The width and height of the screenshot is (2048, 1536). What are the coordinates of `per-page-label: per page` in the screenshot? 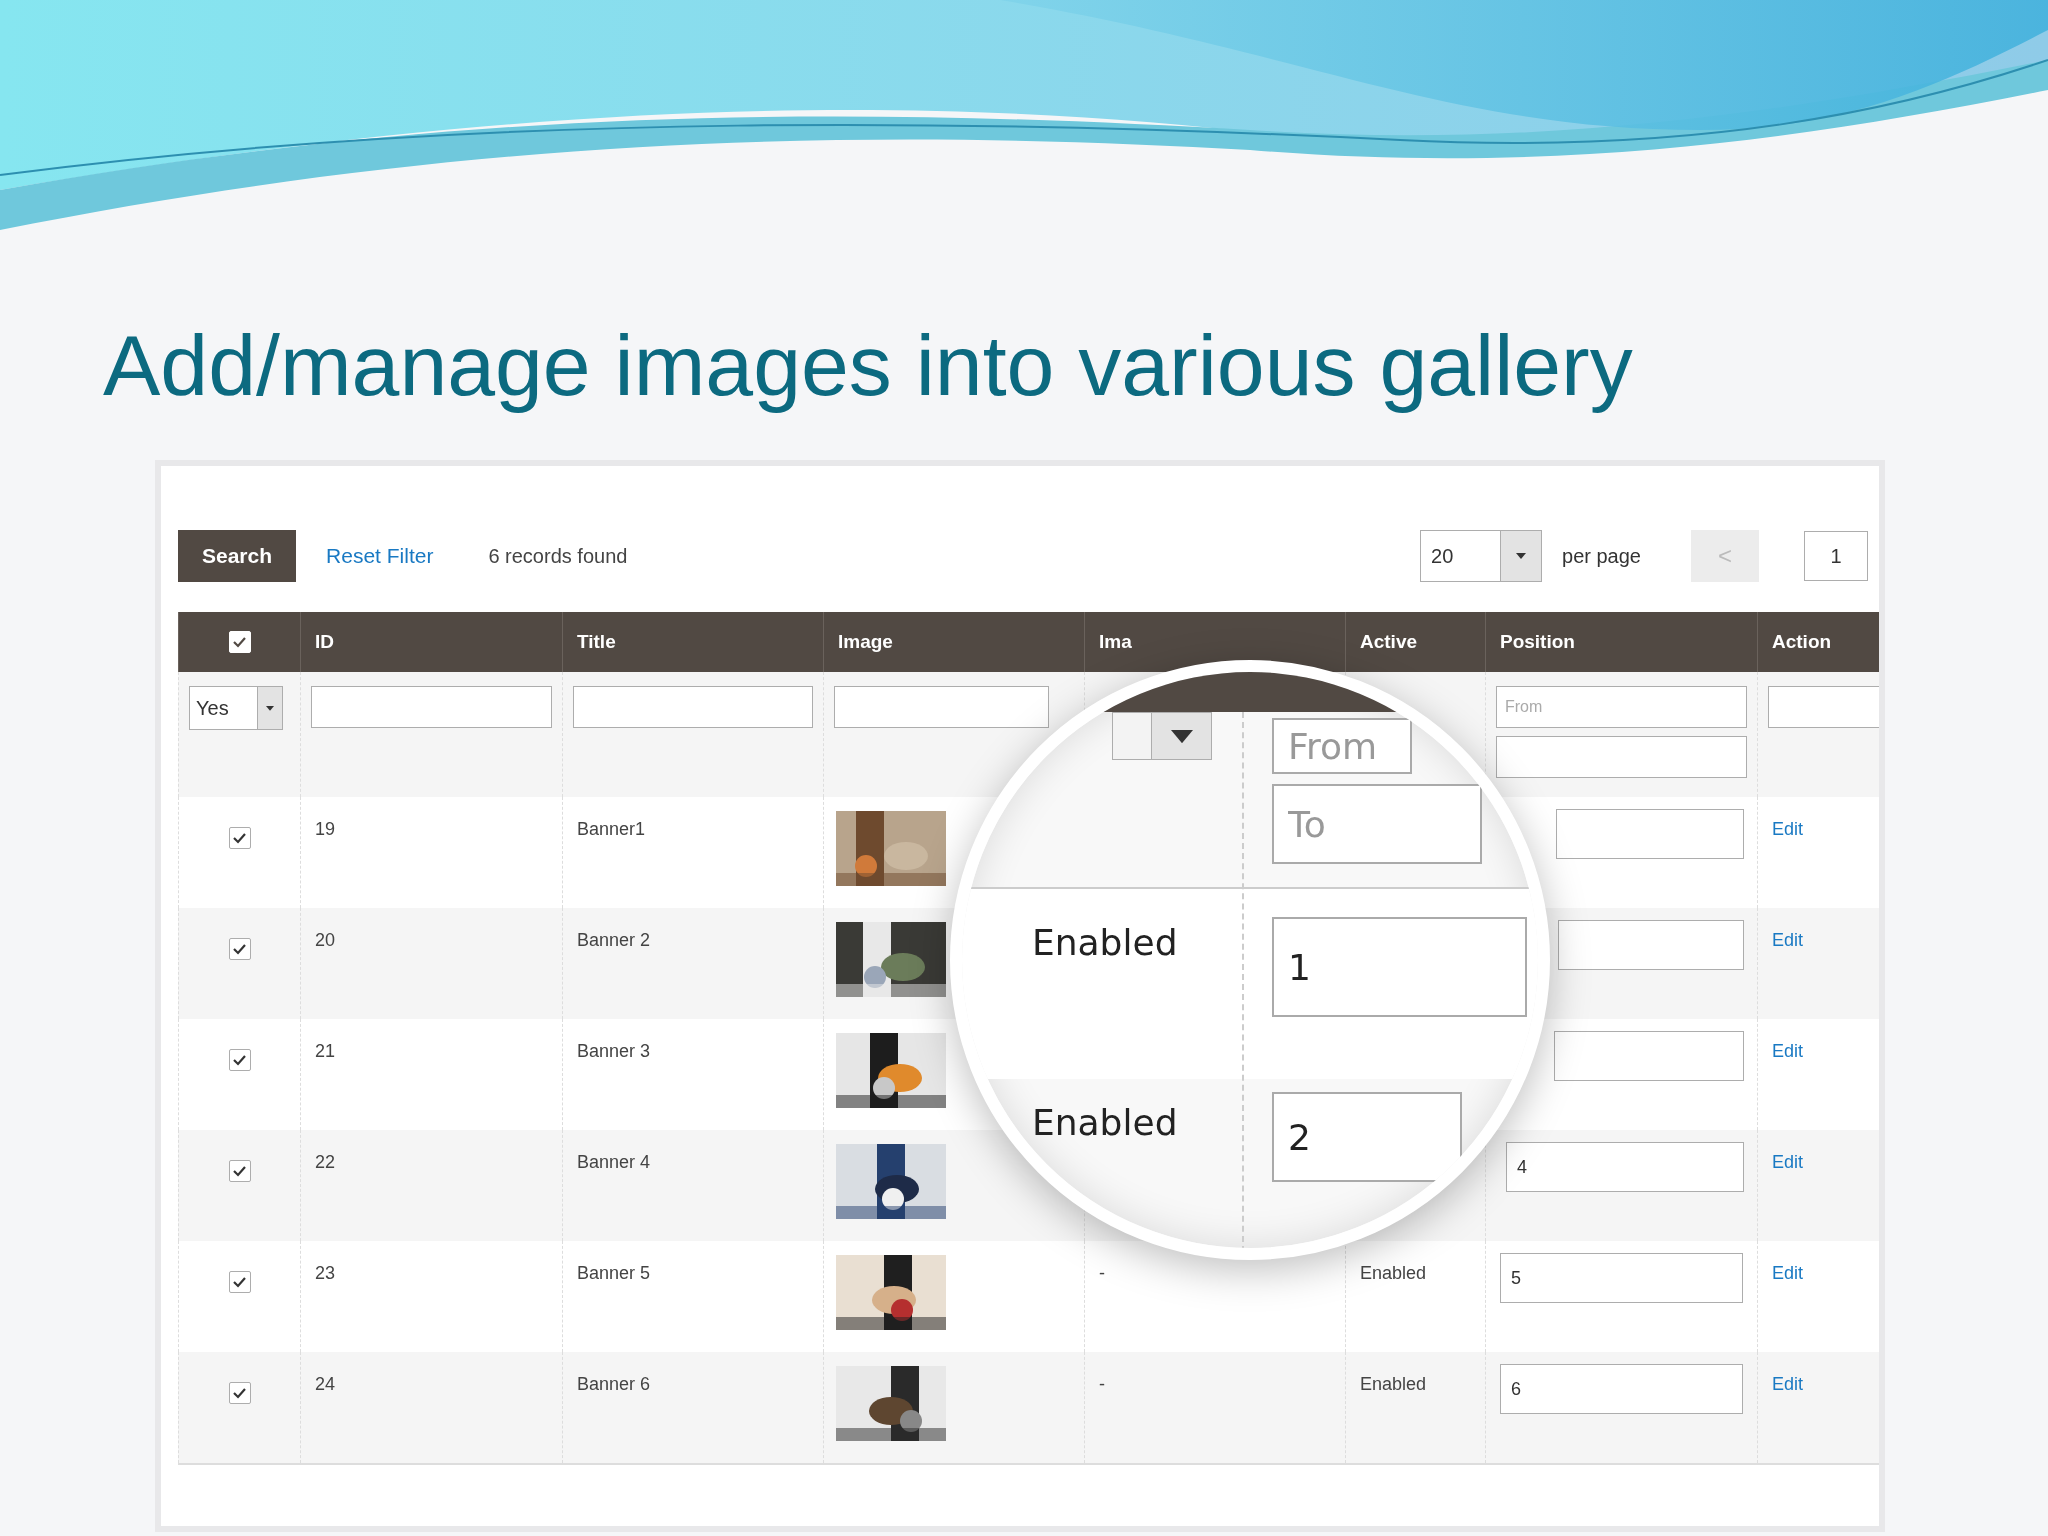 It's located at (1601, 556).